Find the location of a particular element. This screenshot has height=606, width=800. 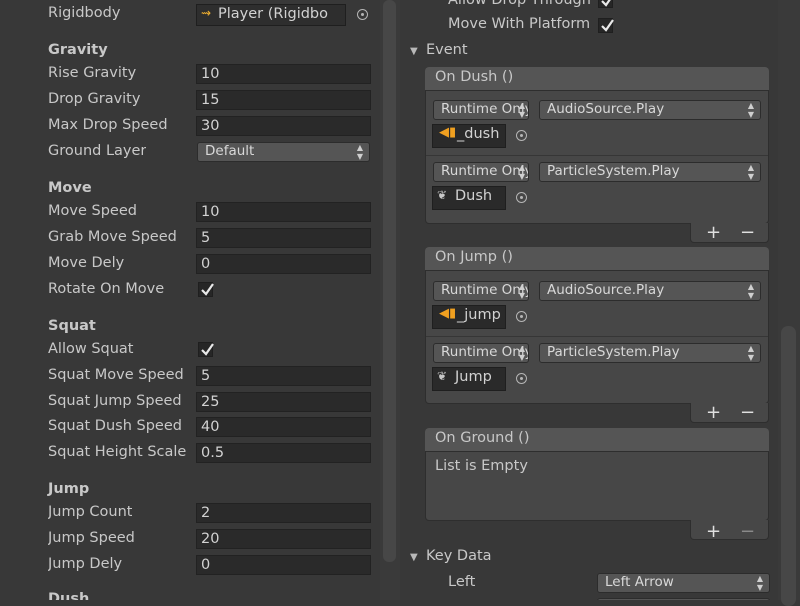

grab-move-speed-field: 5 is located at coordinates (283, 238).